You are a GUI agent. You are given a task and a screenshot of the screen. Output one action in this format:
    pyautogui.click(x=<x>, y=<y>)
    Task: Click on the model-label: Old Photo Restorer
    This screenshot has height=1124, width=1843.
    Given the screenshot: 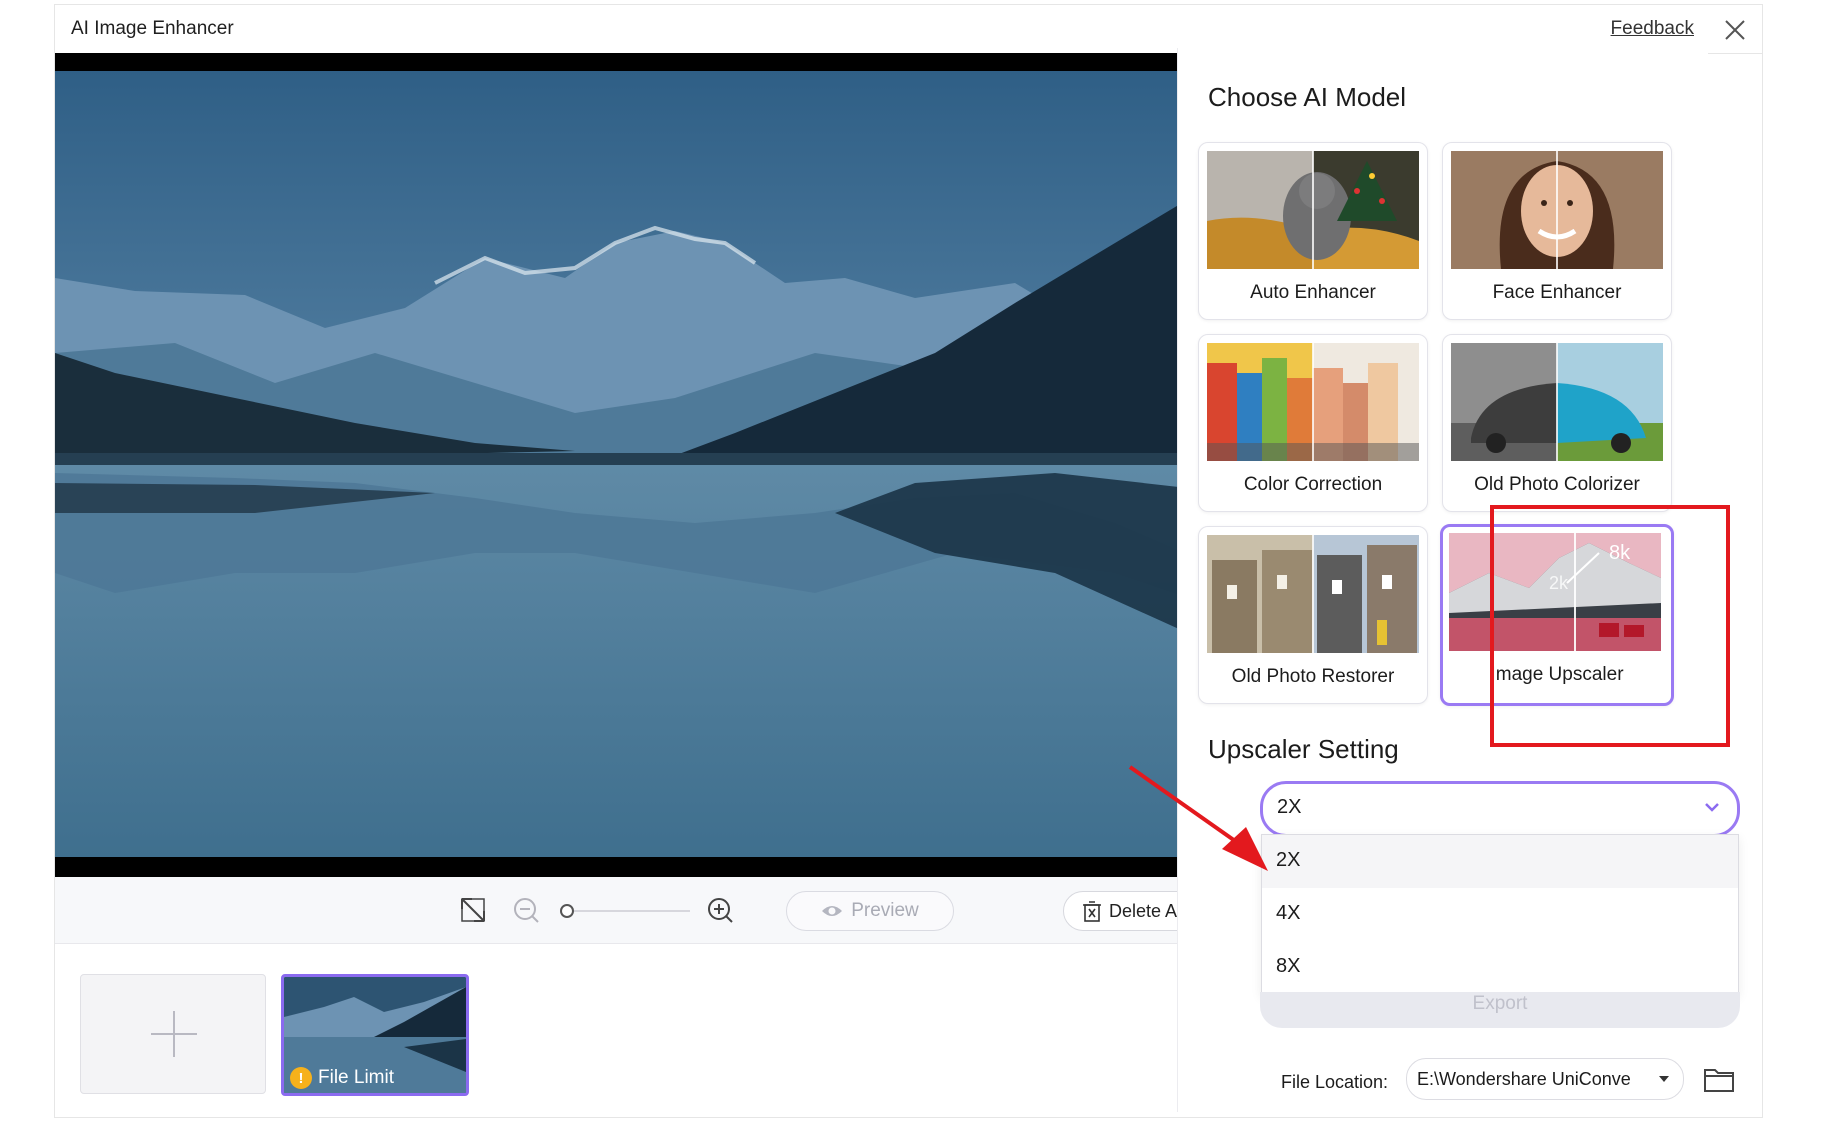 What is the action you would take?
    pyautogui.click(x=1313, y=676)
    